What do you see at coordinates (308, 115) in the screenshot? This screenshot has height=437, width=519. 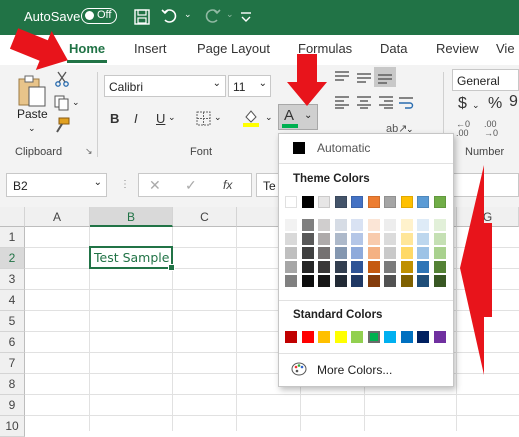 I see `font-color-dropdown-icon: ⌄` at bounding box center [308, 115].